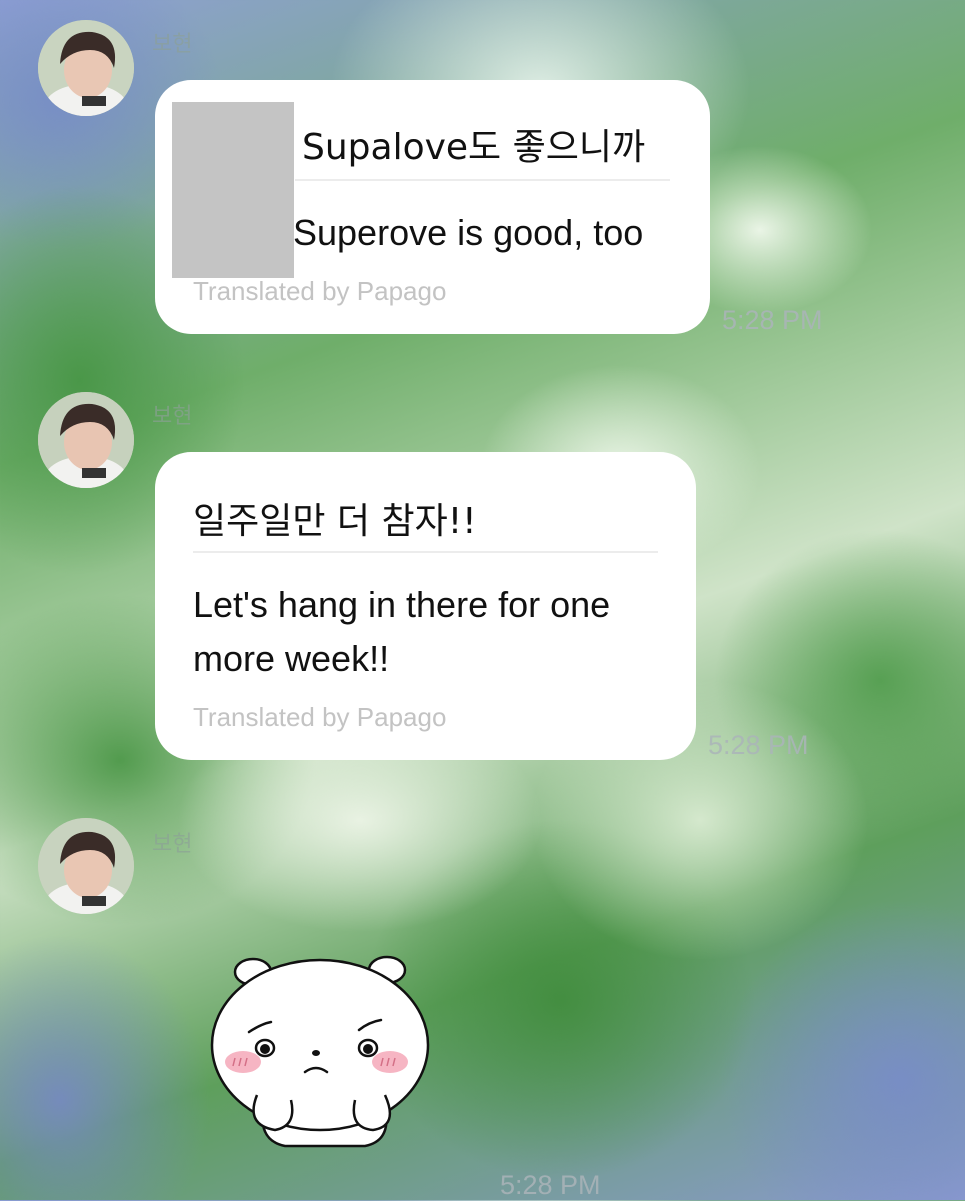 The width and height of the screenshot is (965, 1201). I want to click on original-text: Supalove도 좋으니까, so click(474, 147).